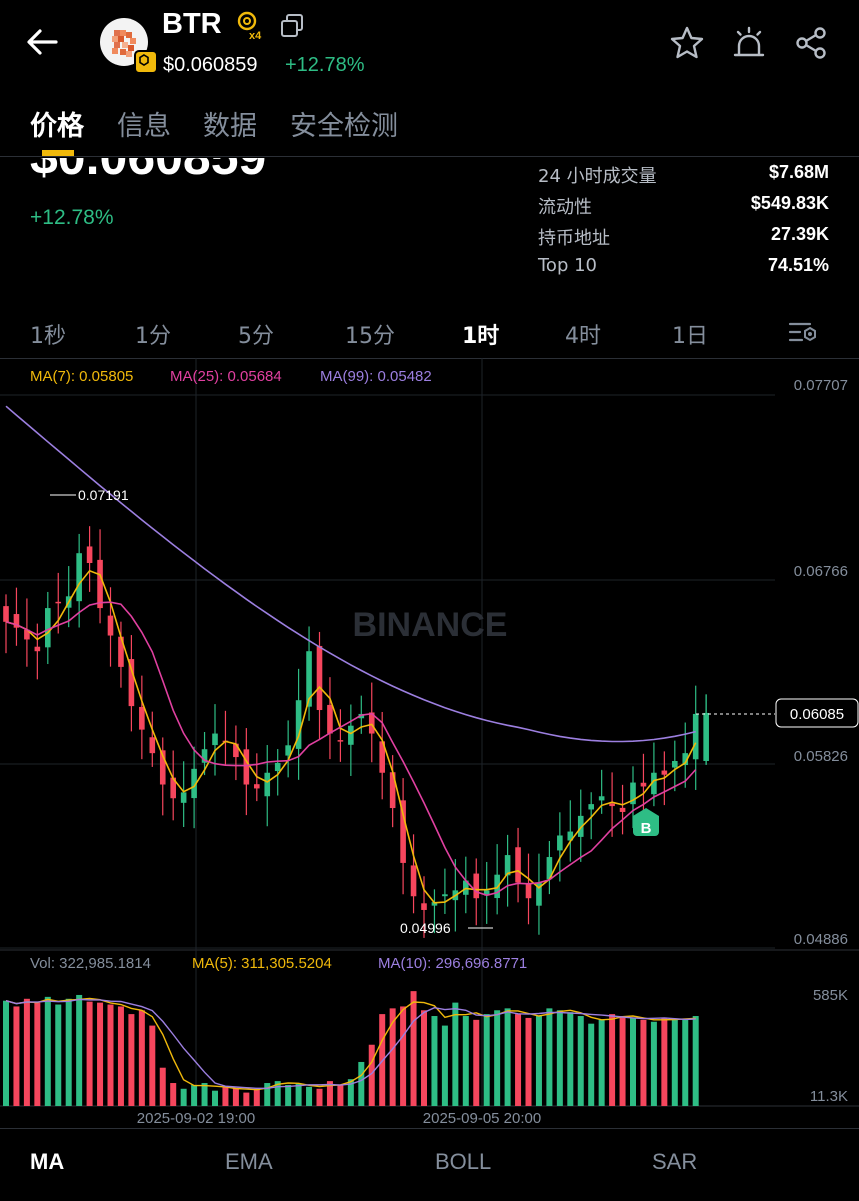 The height and width of the screenshot is (1201, 859). I want to click on indicator-sar: SAR, so click(674, 1162).